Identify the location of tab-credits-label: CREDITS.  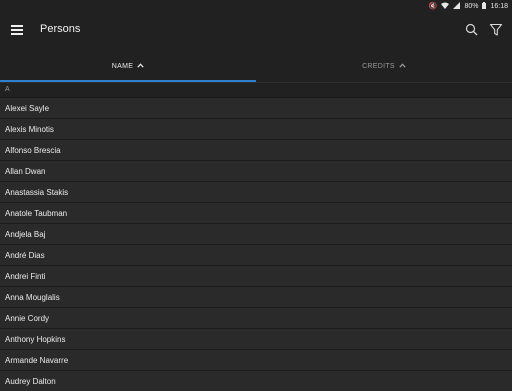
(378, 66).